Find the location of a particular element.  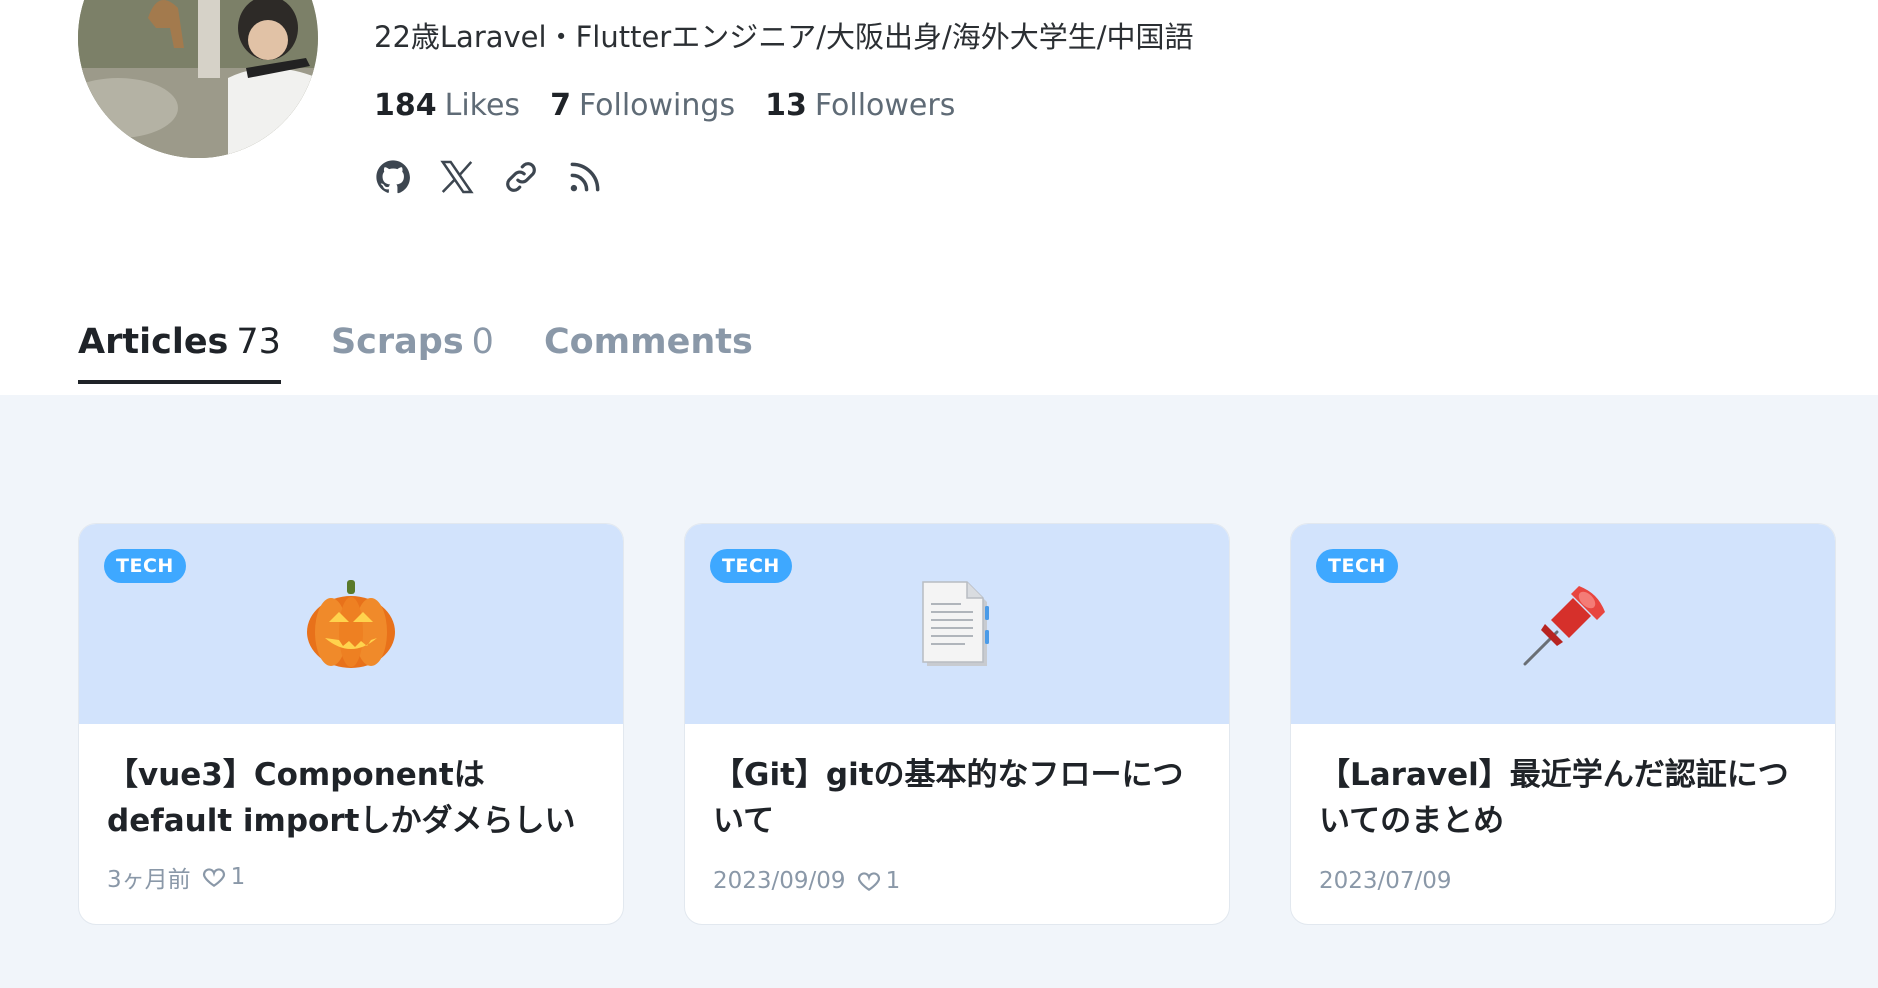

tab-label: Articles is located at coordinates (153, 342).